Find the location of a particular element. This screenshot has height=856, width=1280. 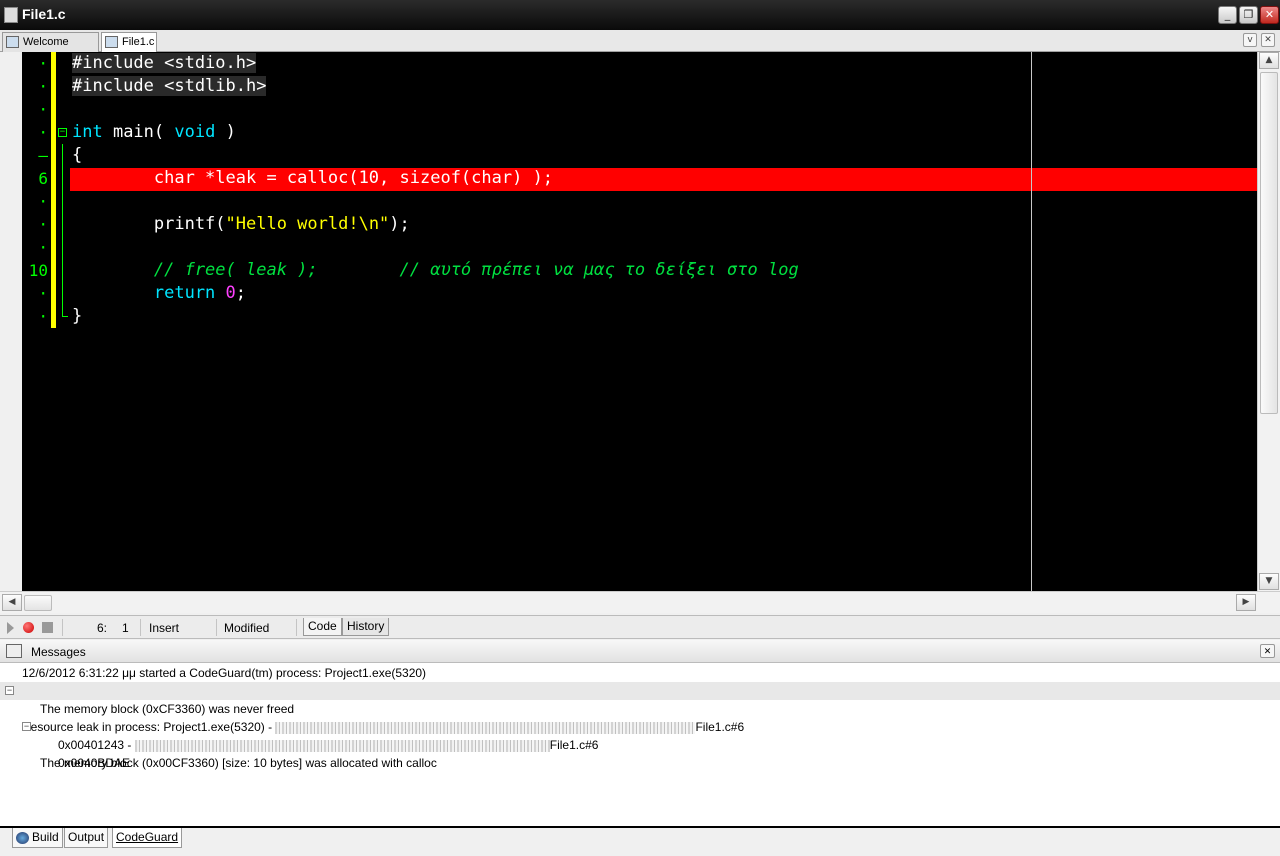

string-literal: "Hello world!\n" is located at coordinates (307, 224).